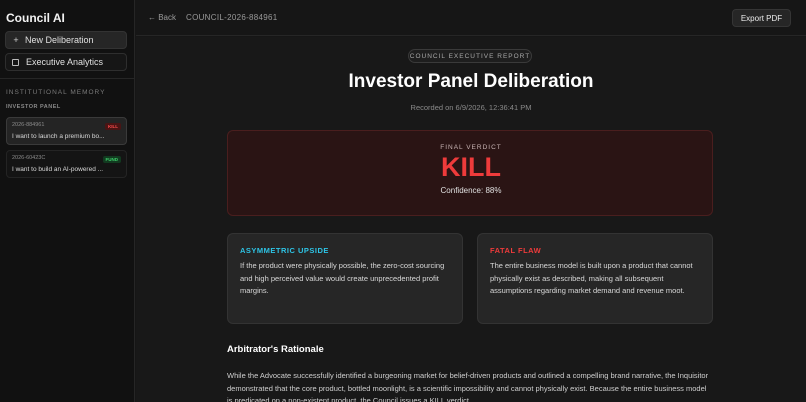  I want to click on new-deliberation-label: New Deliberation, so click(59, 40).